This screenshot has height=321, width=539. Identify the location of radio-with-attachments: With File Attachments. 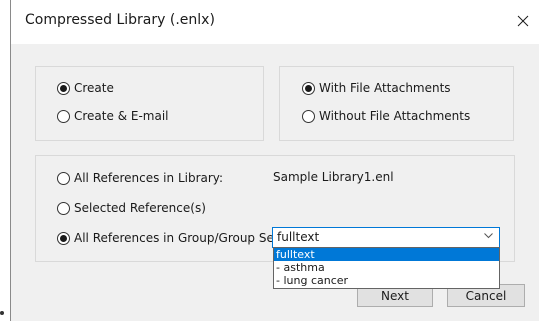
(376, 88).